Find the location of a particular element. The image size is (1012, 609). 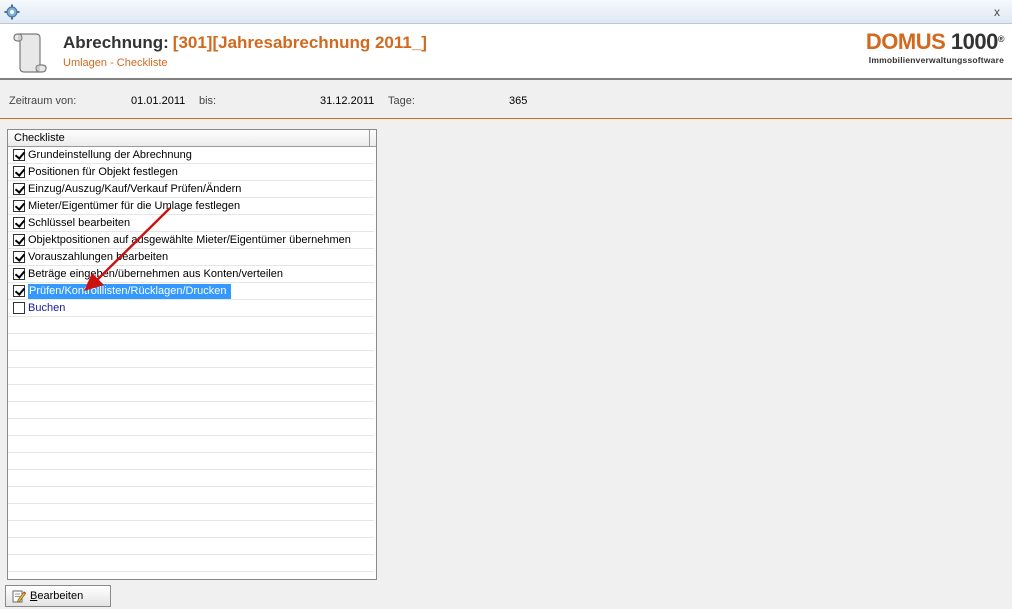

checklist-item-label: Grundeinstellung der Abrechnung is located at coordinates (110, 155).